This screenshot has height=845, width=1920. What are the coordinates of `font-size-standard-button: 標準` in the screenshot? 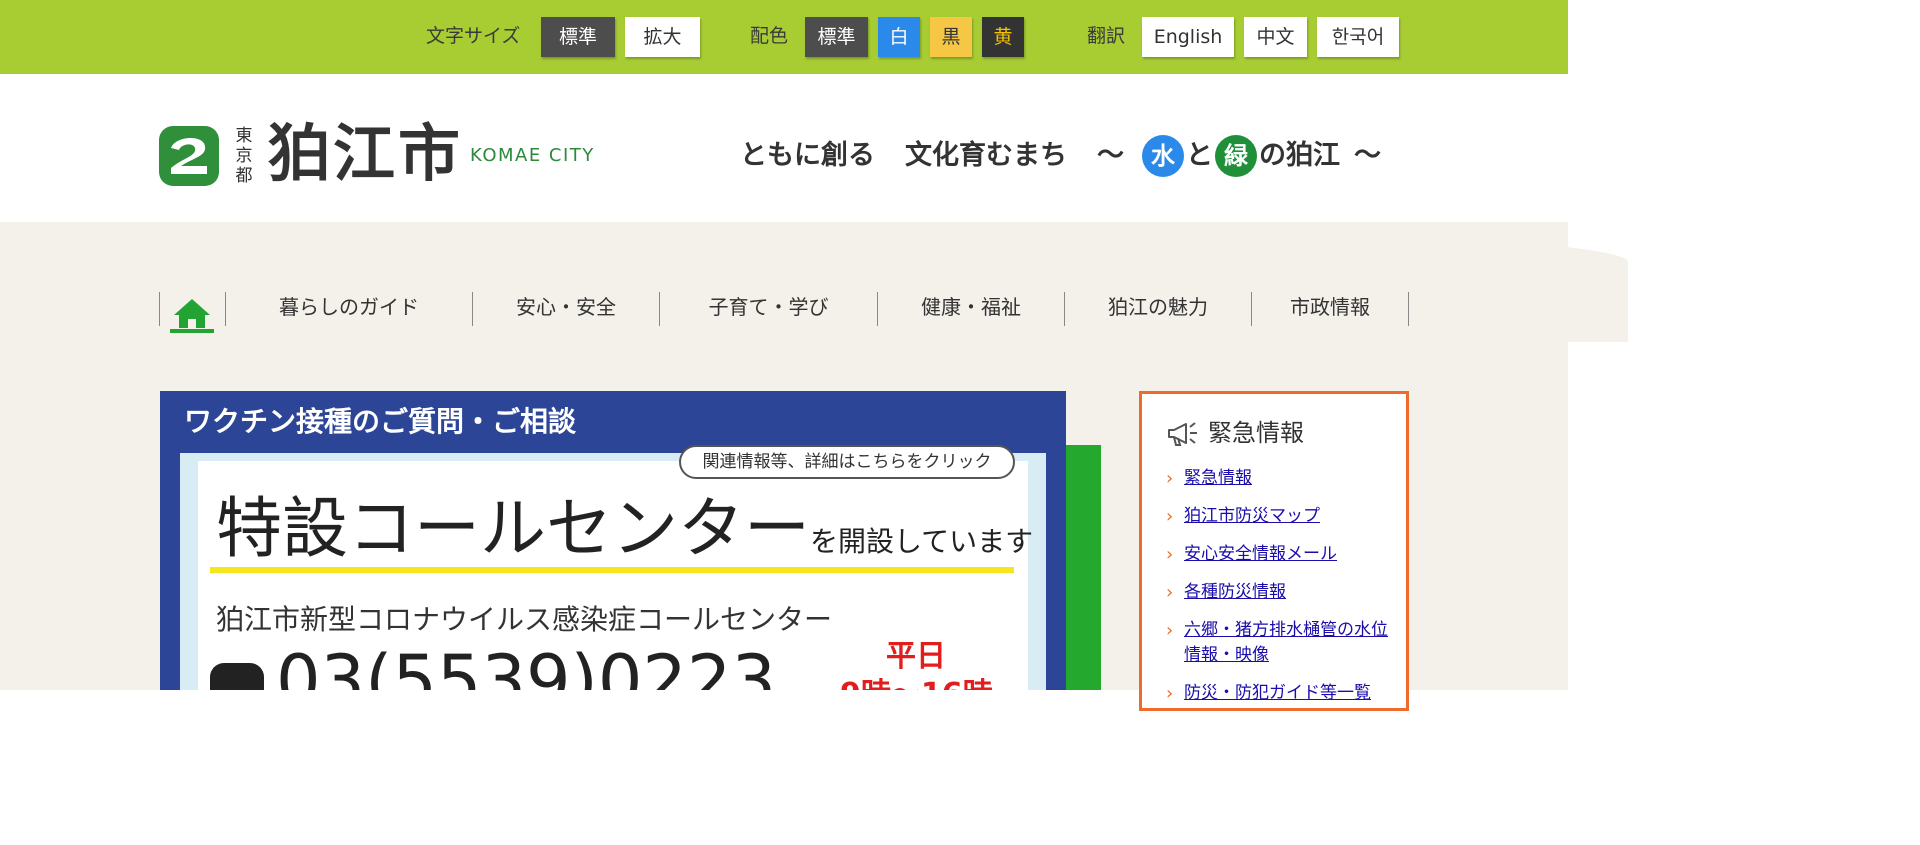 It's located at (578, 37).